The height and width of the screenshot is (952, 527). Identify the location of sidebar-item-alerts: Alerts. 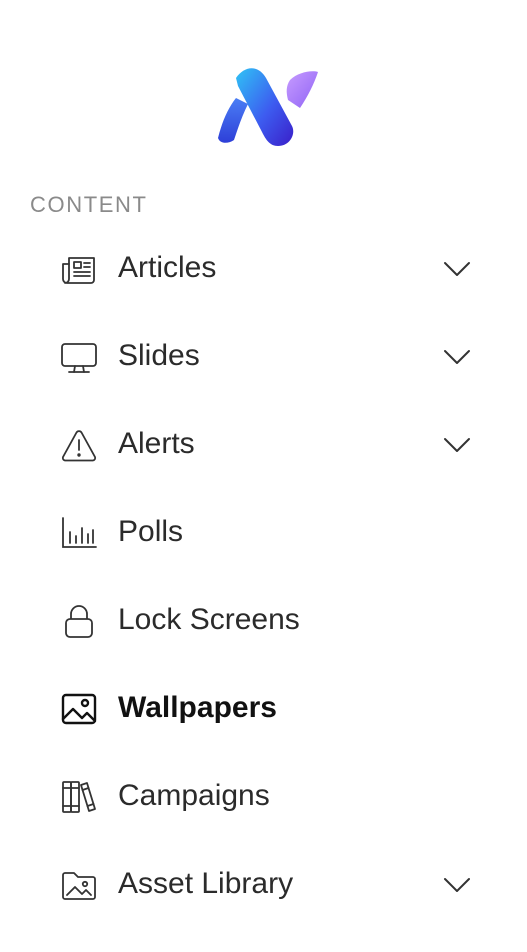
(263, 444).